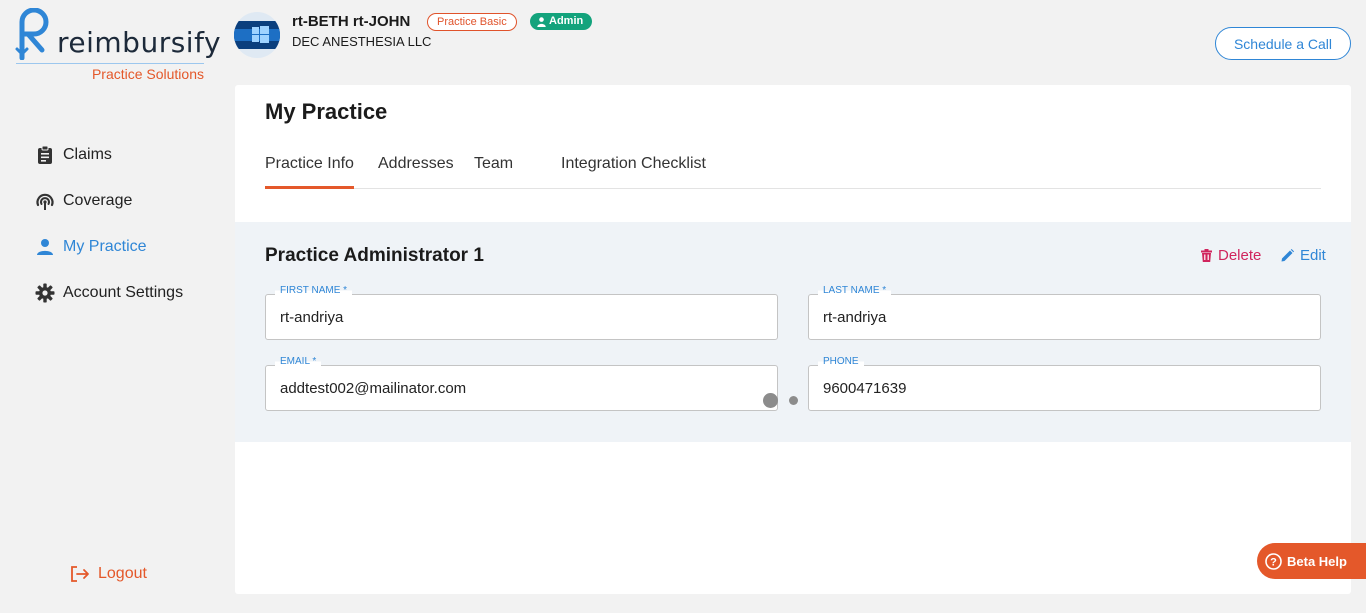  What do you see at coordinates (521, 388) in the screenshot?
I see `email-input` at bounding box center [521, 388].